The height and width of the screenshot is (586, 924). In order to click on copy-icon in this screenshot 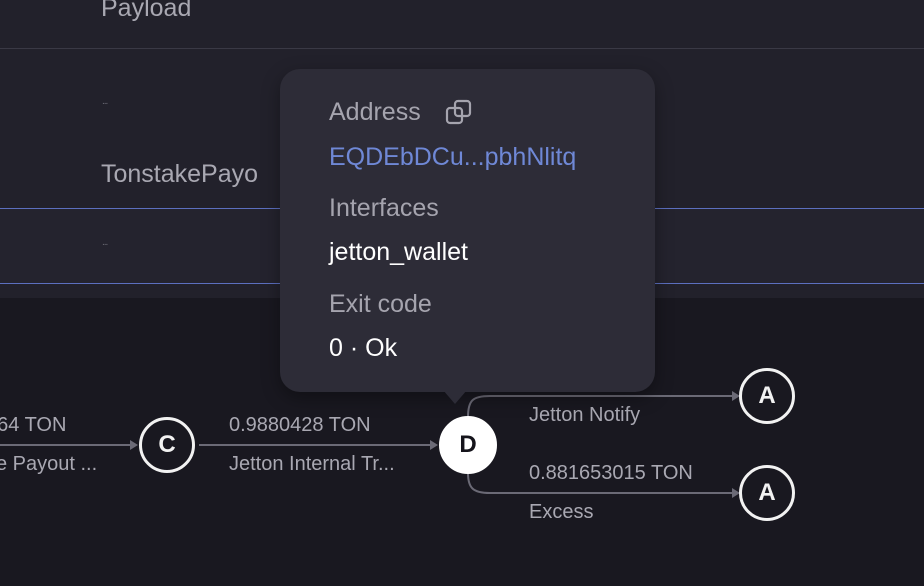, I will do `click(459, 113)`.